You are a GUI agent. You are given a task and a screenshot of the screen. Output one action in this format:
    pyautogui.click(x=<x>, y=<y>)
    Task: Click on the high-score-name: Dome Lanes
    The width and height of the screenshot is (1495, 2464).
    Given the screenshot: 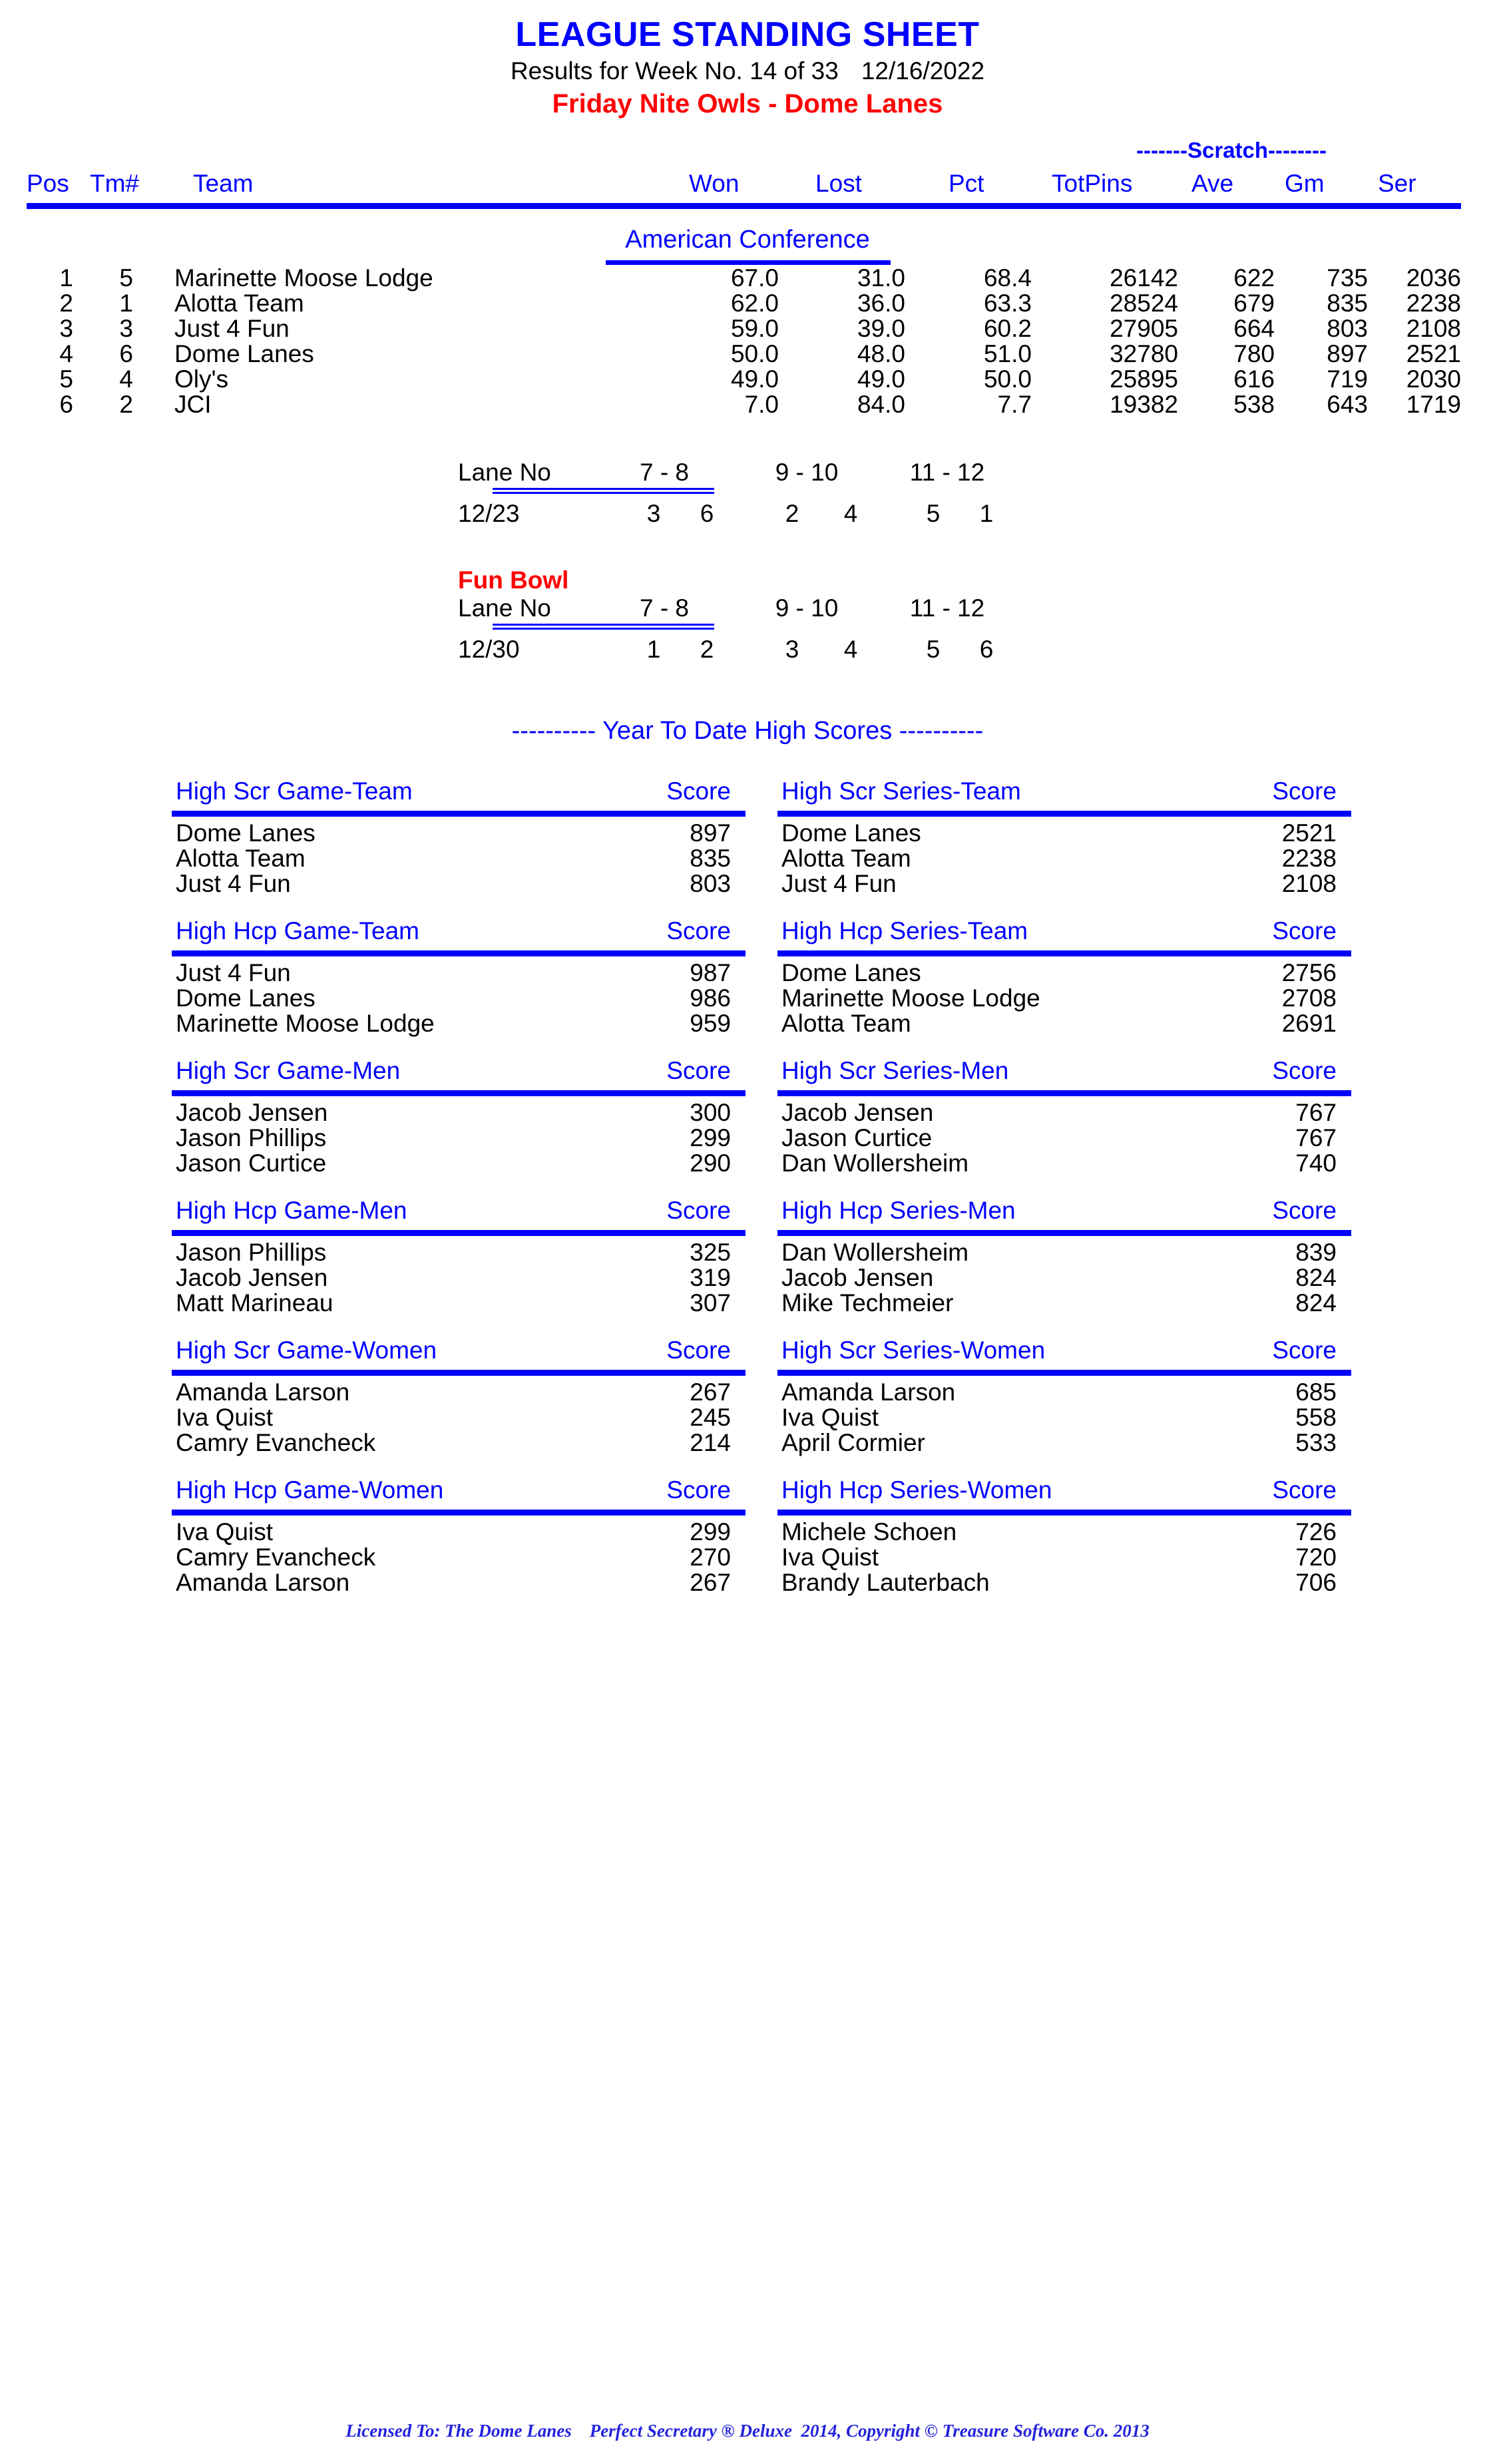 What is the action you would take?
    pyautogui.click(x=851, y=833)
    